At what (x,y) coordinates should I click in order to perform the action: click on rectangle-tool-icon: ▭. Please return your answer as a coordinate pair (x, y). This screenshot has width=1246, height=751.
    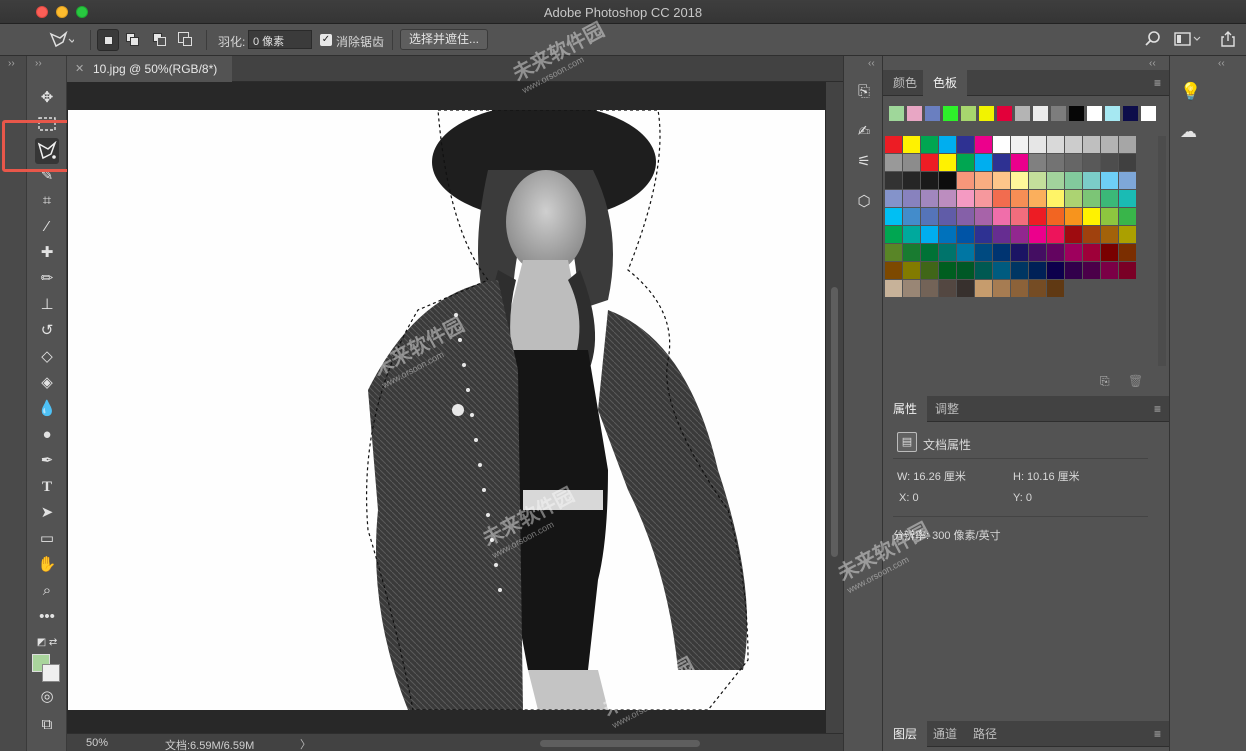
    Looking at the image, I should click on (47, 539).